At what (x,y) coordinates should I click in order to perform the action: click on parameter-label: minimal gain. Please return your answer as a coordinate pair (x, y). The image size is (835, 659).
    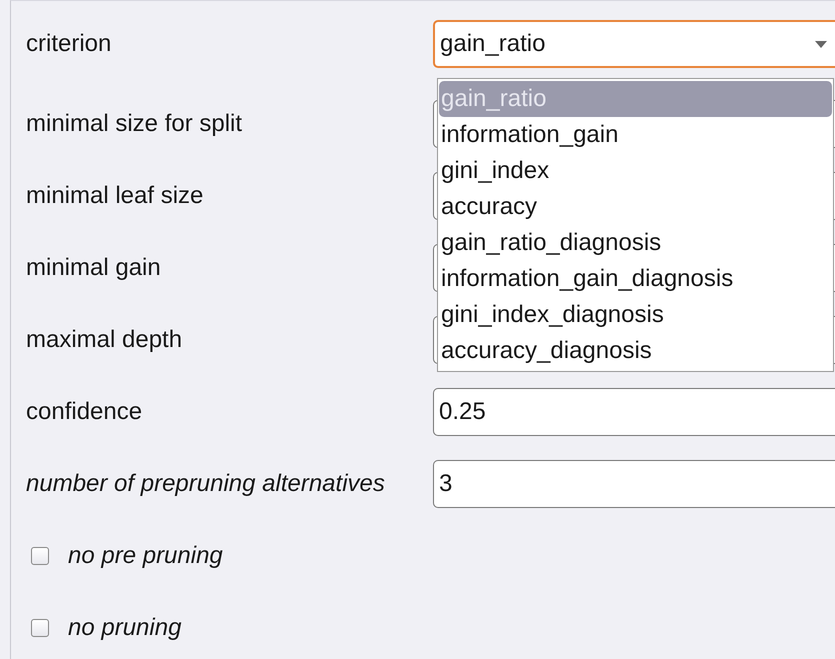
    Looking at the image, I should click on (94, 268).